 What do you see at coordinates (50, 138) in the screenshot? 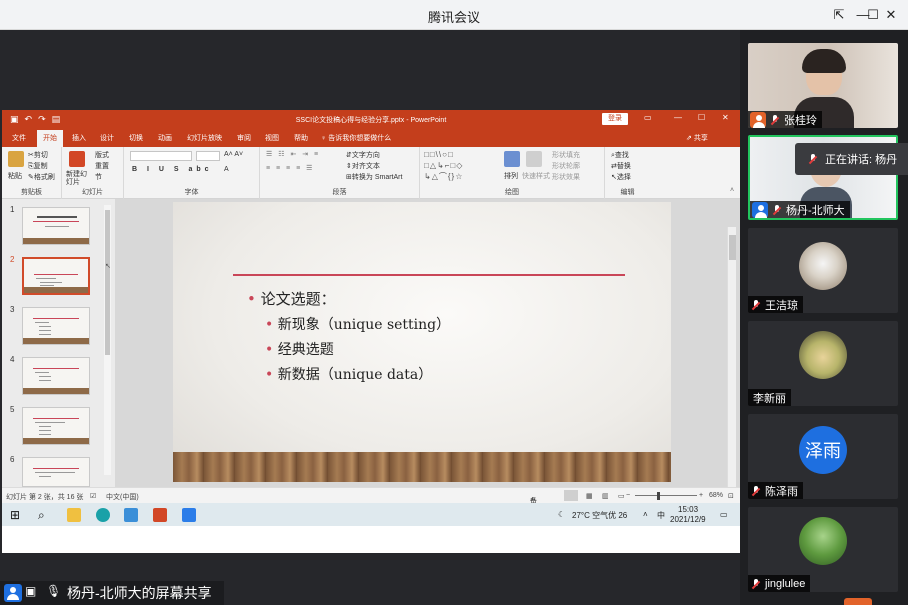
I see `tab-home: 开始` at bounding box center [50, 138].